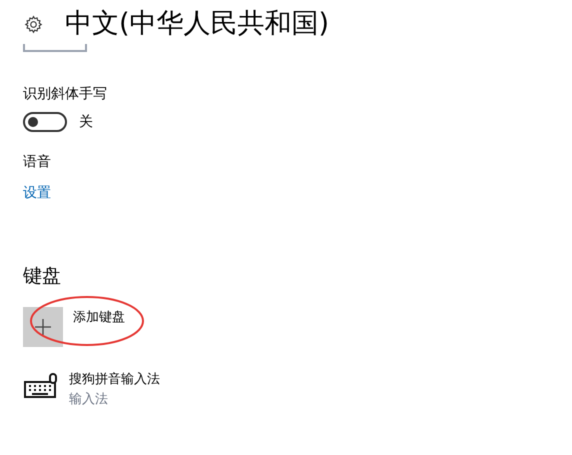  What do you see at coordinates (65, 94) in the screenshot?
I see `setting-label: 识别斜体手写` at bounding box center [65, 94].